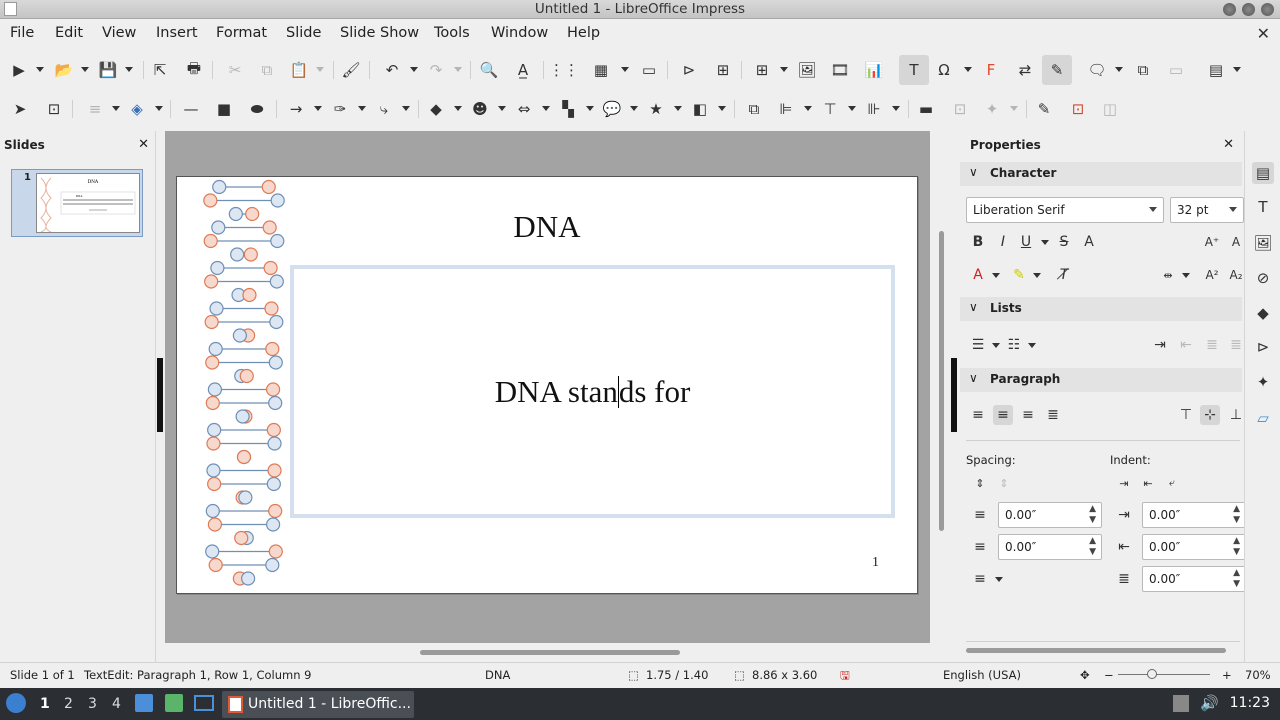 This screenshot has width=1280, height=720. What do you see at coordinates (45, 704) in the screenshot?
I see `workspace-1: 1` at bounding box center [45, 704].